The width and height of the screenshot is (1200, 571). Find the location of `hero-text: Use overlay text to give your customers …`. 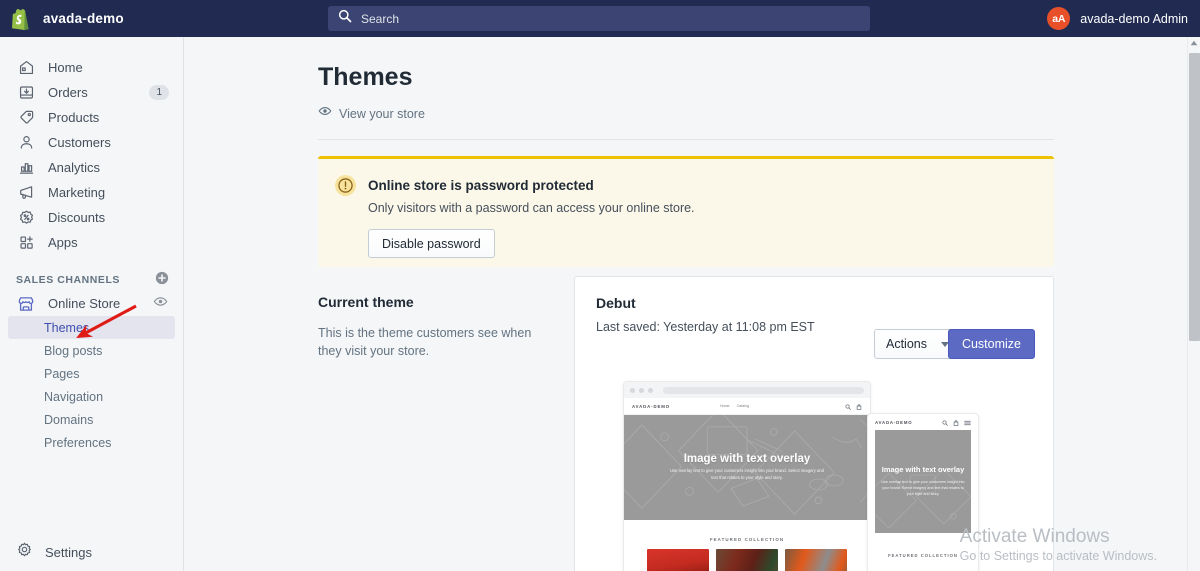

hero-text: Use overlay text to give your customers … is located at coordinates (747, 474).